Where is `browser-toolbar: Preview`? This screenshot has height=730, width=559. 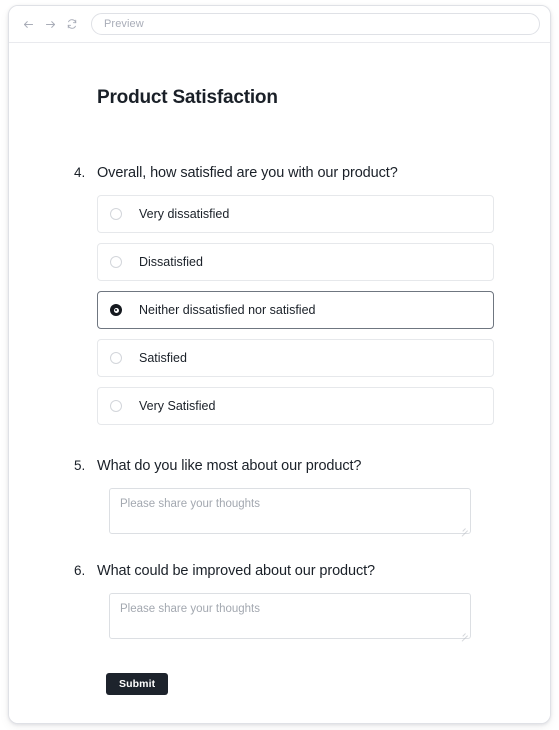 browser-toolbar: Preview is located at coordinates (279, 24).